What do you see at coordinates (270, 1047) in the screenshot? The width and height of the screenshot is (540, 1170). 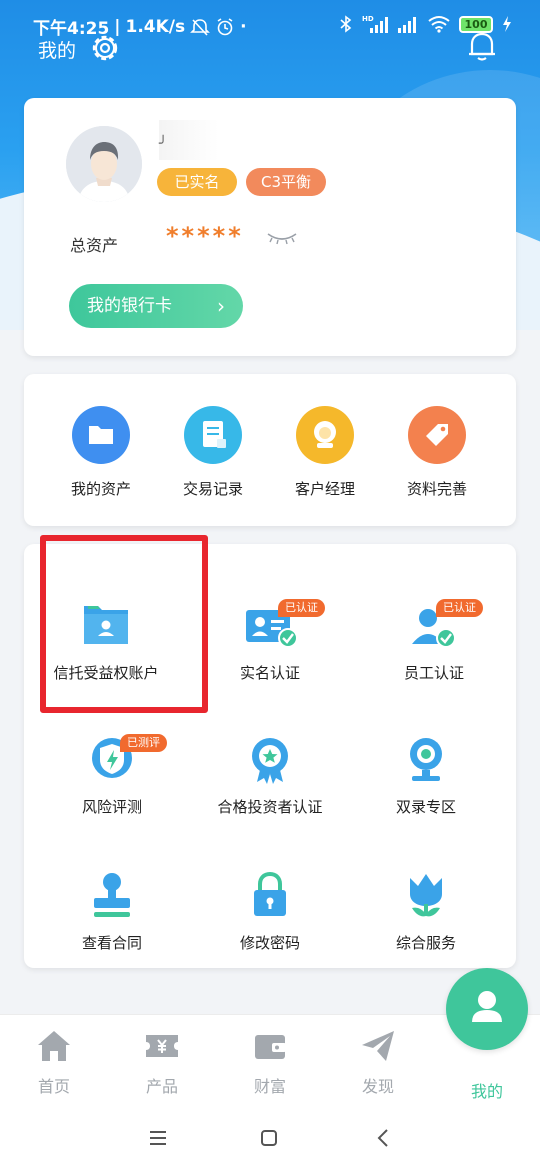 I see `wallet-icon` at bounding box center [270, 1047].